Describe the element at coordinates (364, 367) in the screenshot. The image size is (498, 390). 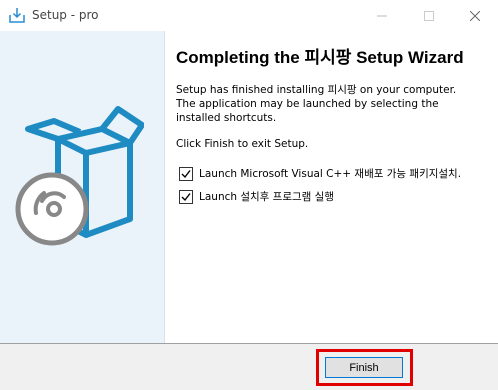
I see `finish-button: Finish` at that location.